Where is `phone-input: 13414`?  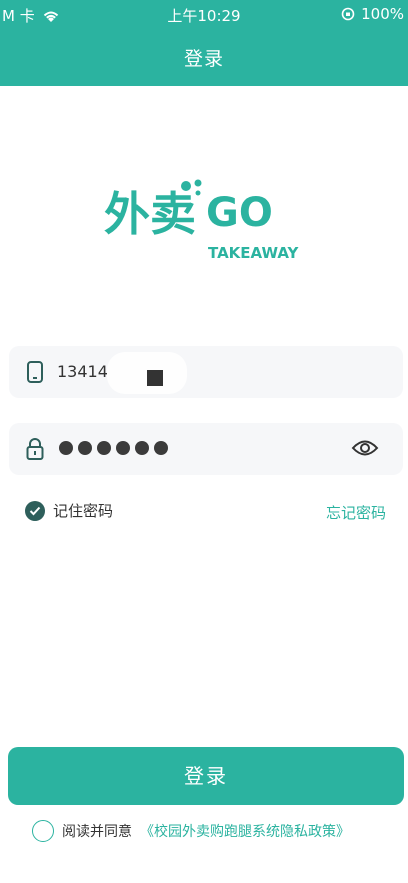
phone-input: 13414 is located at coordinates (82, 371).